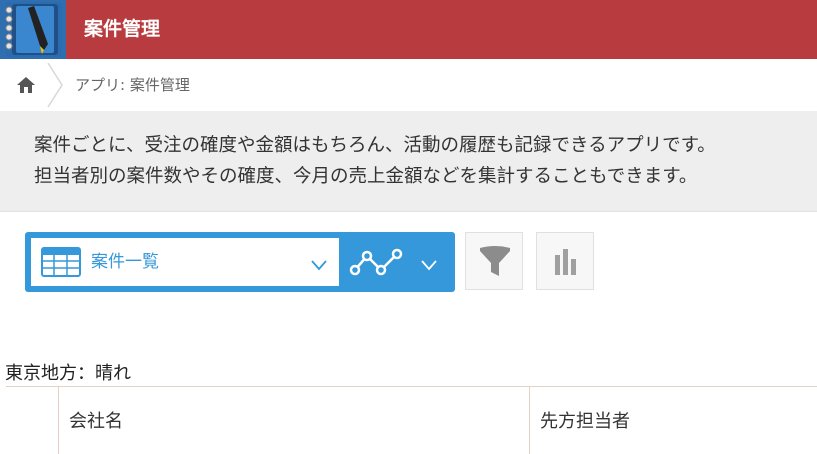  I want to click on view-select-dropdown: 案件一覧, so click(185, 262).